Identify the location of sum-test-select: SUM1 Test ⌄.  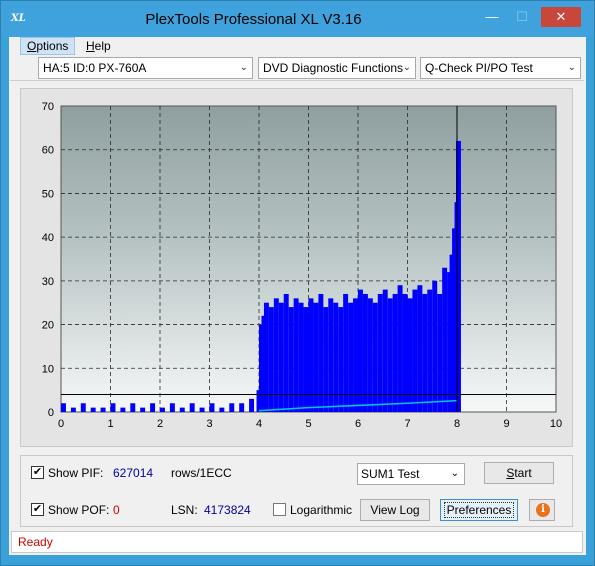
(411, 474).